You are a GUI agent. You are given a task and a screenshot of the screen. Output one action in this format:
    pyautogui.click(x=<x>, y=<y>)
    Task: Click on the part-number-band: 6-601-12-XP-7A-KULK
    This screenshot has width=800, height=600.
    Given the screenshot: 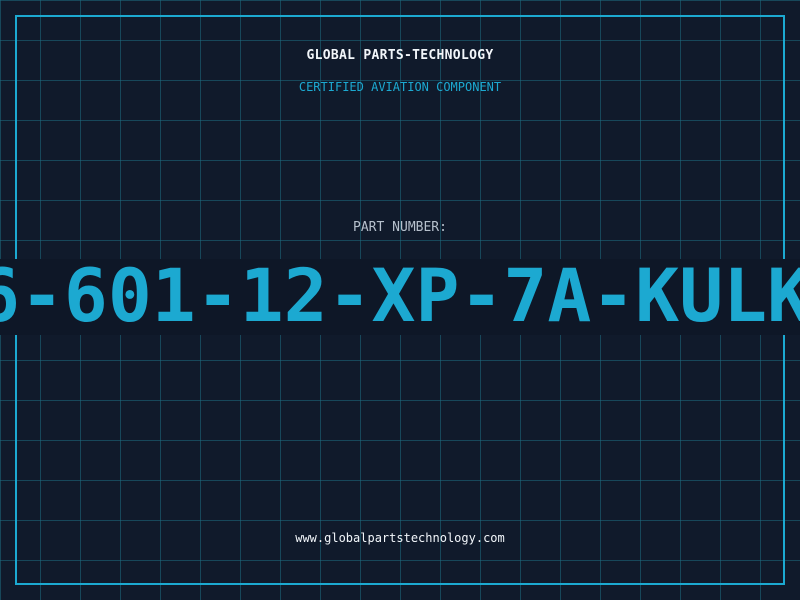 What is the action you would take?
    pyautogui.click(x=400, y=297)
    